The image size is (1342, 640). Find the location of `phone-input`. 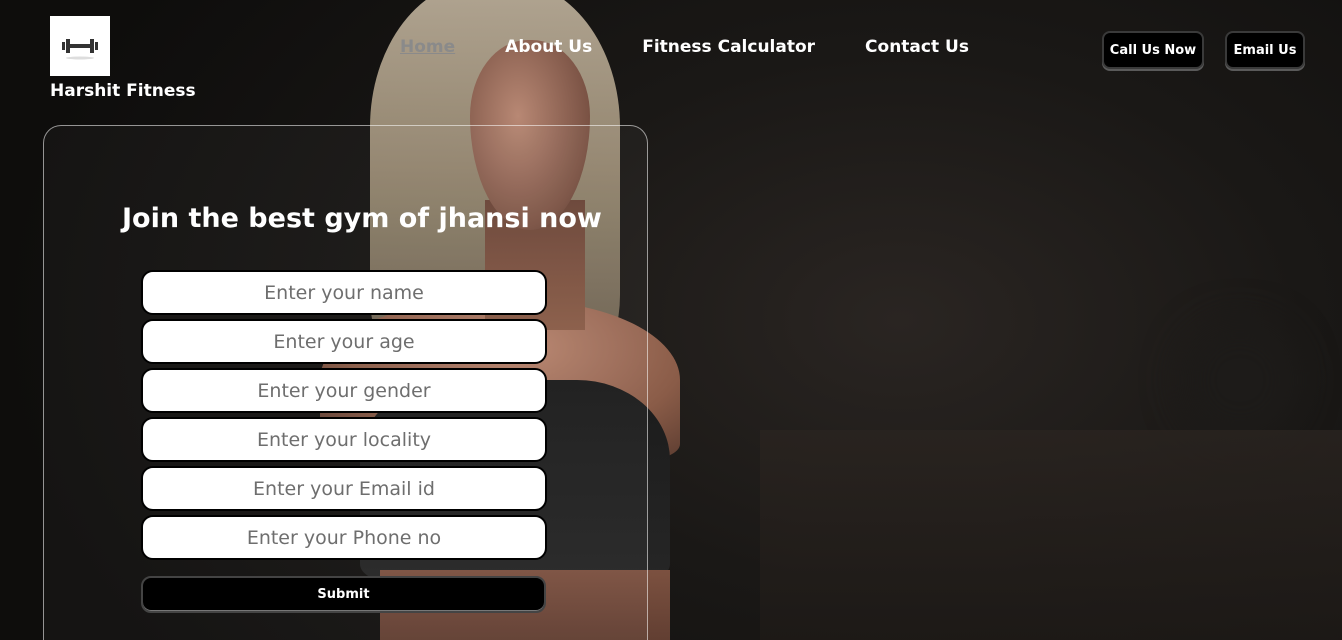

phone-input is located at coordinates (344, 537).